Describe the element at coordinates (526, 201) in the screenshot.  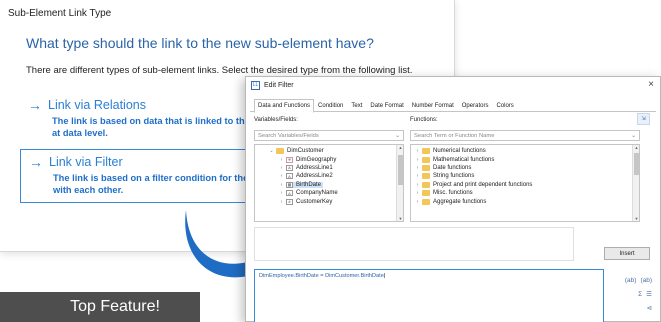
I see `tree-item: › Aggregate functions` at that location.